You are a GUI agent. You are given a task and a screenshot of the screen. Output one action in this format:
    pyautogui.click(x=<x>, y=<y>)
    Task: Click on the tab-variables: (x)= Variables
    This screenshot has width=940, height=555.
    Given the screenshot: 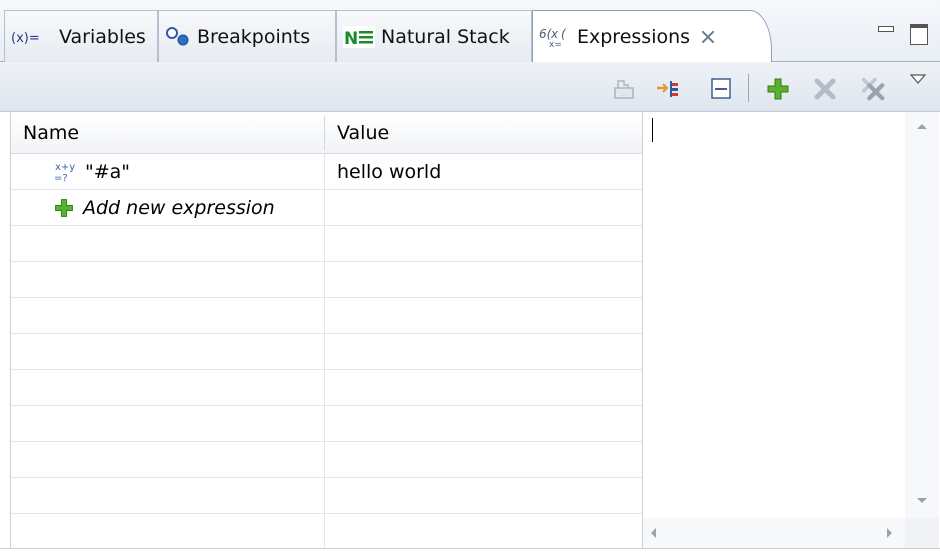 What is the action you would take?
    pyautogui.click(x=81, y=36)
    